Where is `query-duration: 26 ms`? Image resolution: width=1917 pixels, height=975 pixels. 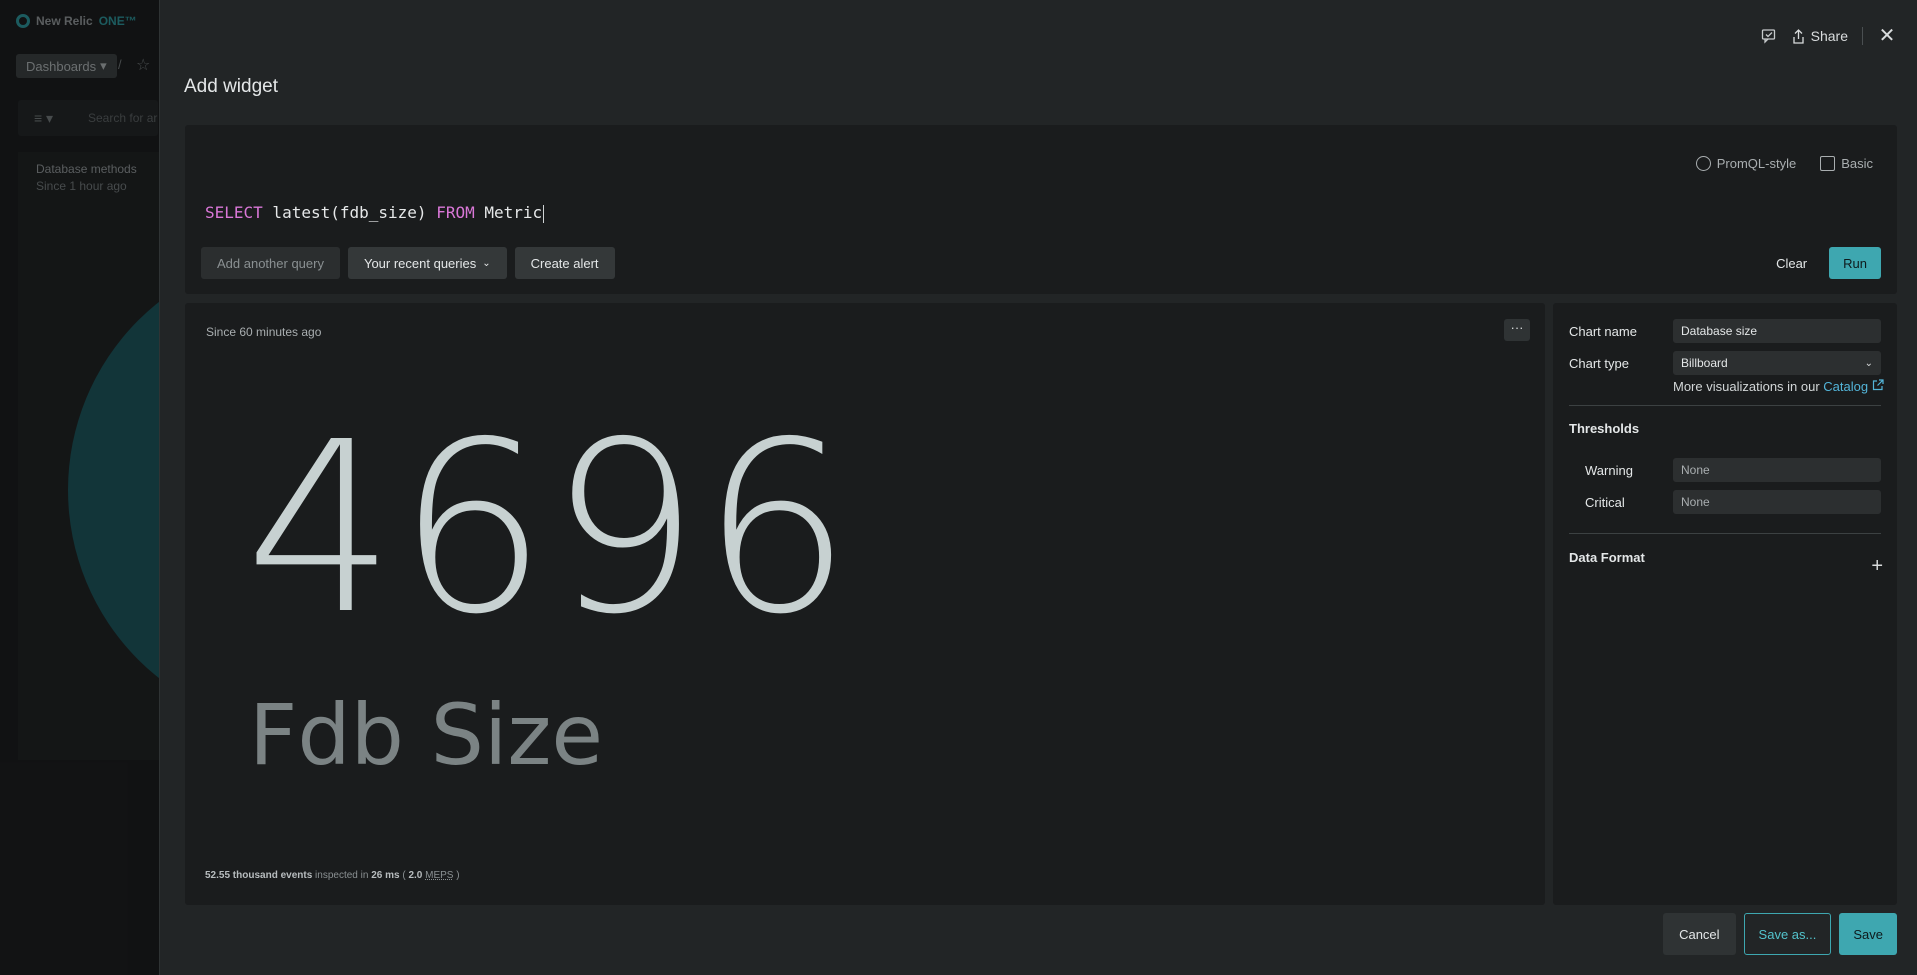 query-duration: 26 ms is located at coordinates (385, 875).